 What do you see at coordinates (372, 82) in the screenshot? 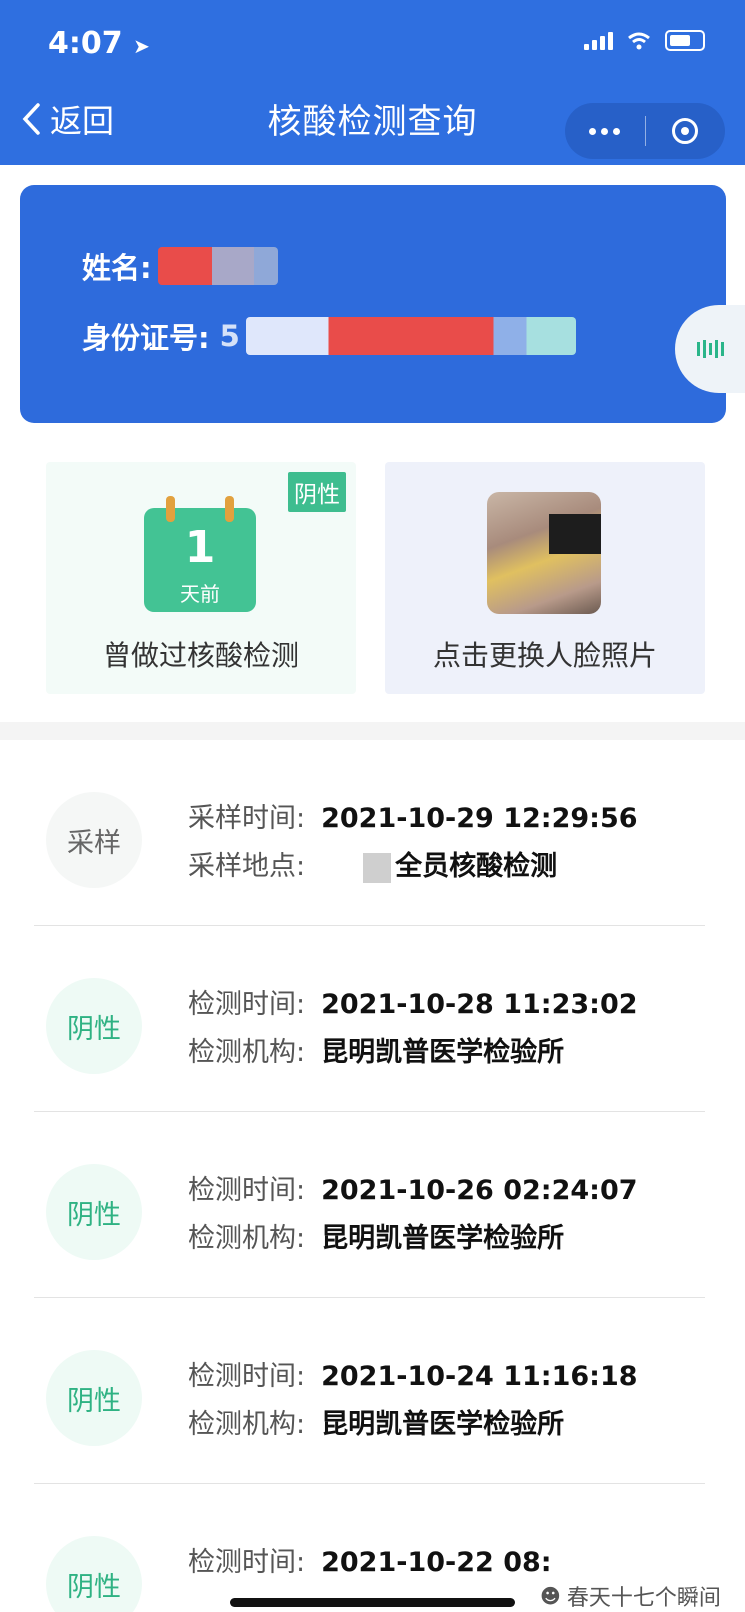
I see `top-bar: 4:07 ➤ 返回 核酸检测查询` at bounding box center [372, 82].